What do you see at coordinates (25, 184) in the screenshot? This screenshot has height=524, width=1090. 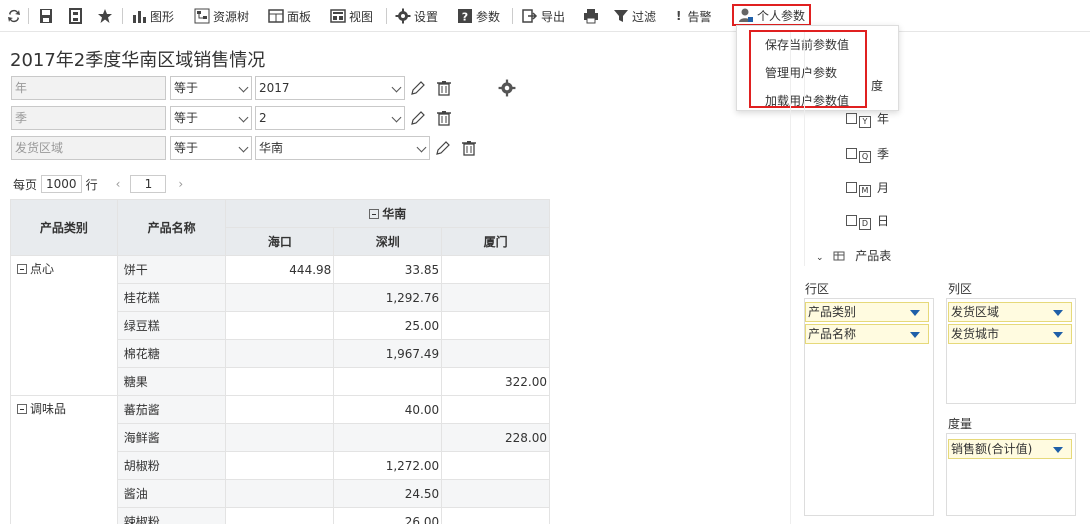 I see `per-page-label: 每页` at bounding box center [25, 184].